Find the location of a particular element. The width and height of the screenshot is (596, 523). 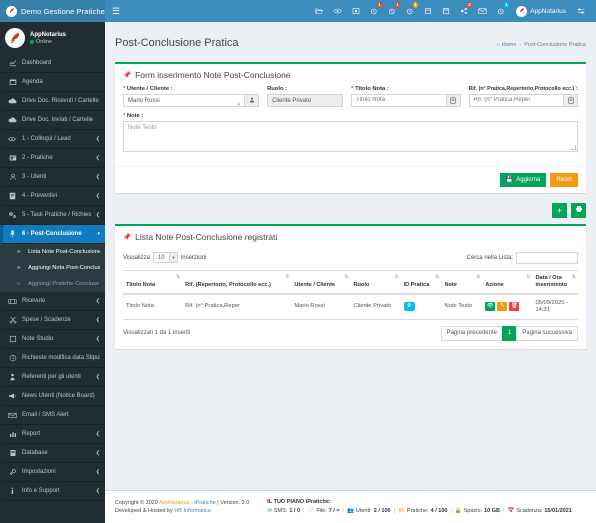

sidebar-item-referenti: Referenti per gli utenti ❮ is located at coordinates (52, 377).